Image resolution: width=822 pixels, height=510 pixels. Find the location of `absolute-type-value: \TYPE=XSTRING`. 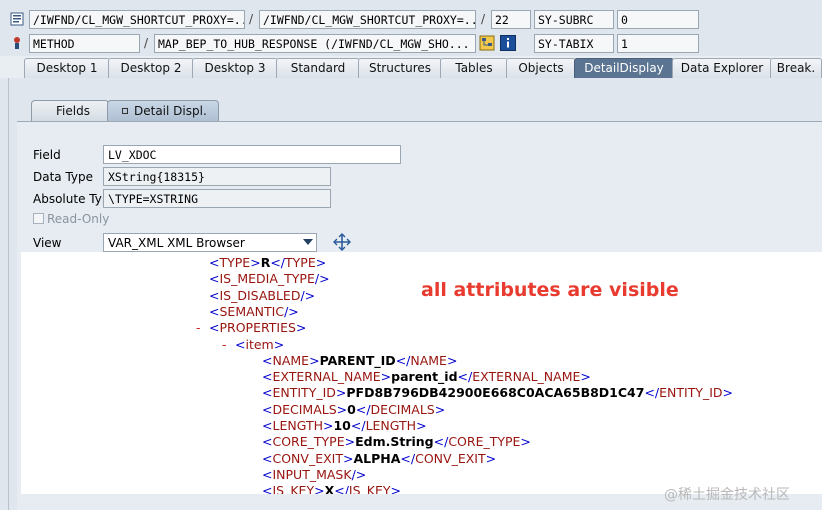

absolute-type-value: \TYPE=XSTRING is located at coordinates (217, 198).